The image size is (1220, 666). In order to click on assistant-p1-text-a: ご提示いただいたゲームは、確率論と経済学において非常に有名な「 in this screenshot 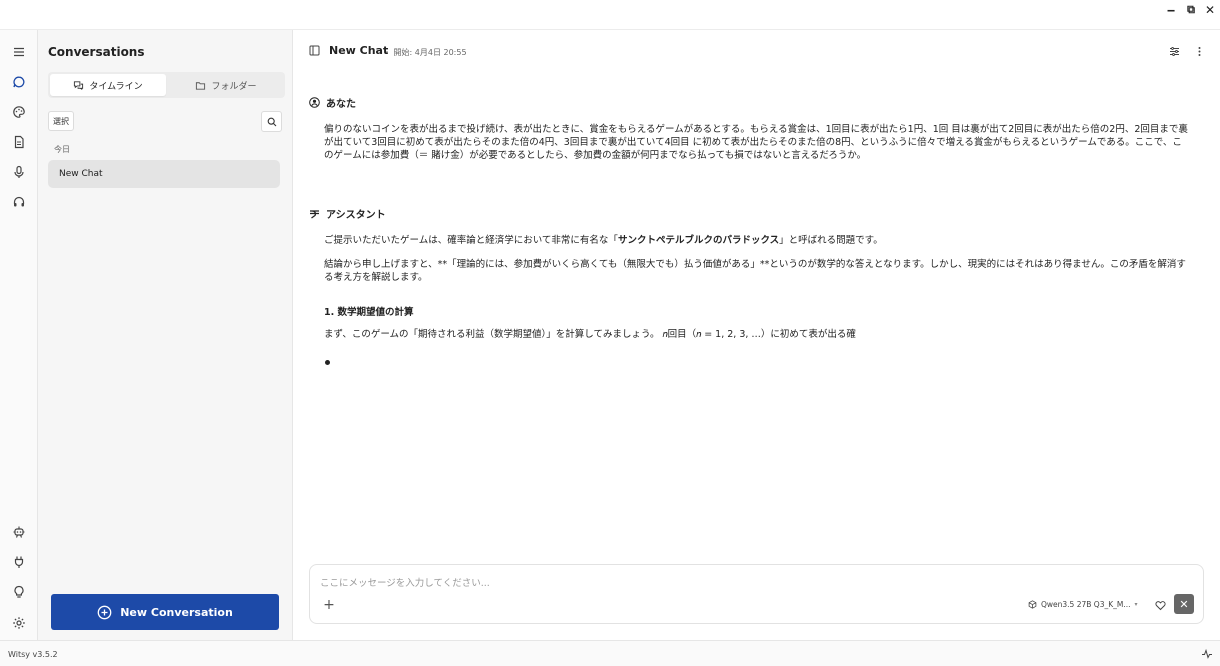, I will do `click(471, 240)`.